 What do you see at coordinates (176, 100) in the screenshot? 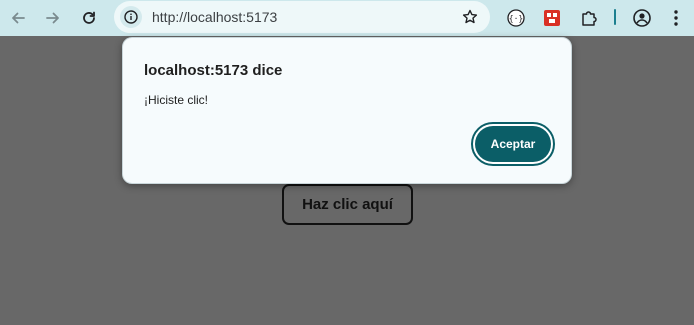
I see `dialog-message: ¡Hiciste clic!` at bounding box center [176, 100].